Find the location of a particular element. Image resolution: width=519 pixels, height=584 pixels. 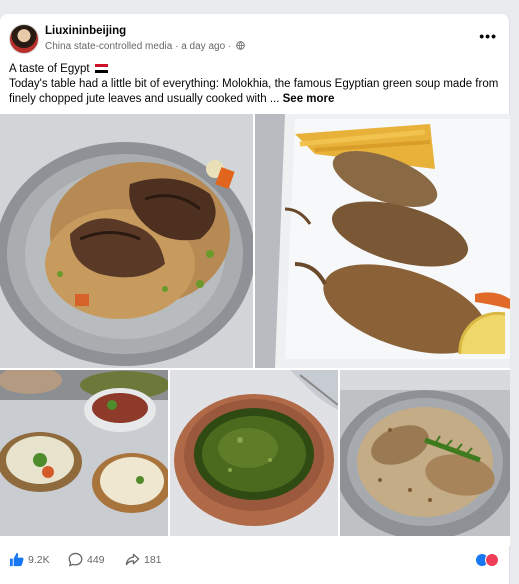

like-button: 9.2K is located at coordinates (29, 559).